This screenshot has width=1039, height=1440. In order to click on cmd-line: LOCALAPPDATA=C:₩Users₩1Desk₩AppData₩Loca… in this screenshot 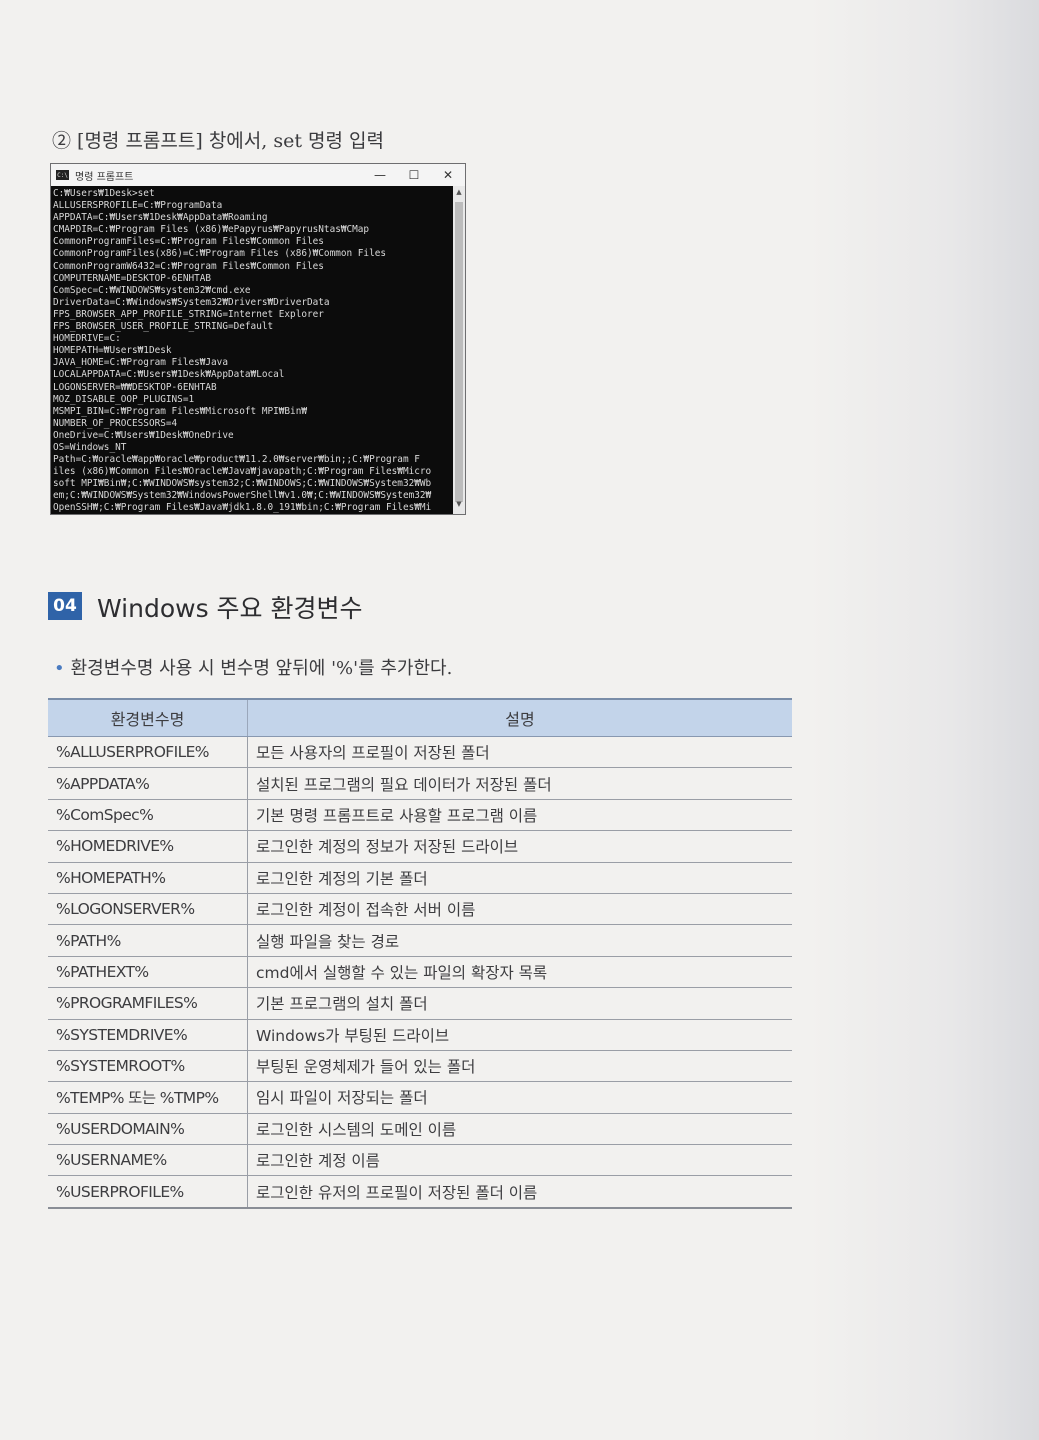, I will do `click(169, 375)`.